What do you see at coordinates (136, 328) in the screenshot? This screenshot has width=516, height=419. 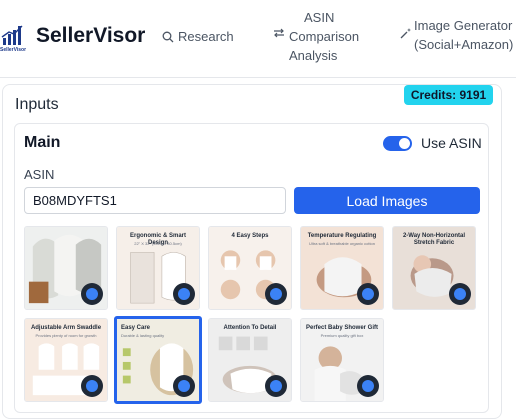 I see `thumbnail-caption: Easy Care` at bounding box center [136, 328].